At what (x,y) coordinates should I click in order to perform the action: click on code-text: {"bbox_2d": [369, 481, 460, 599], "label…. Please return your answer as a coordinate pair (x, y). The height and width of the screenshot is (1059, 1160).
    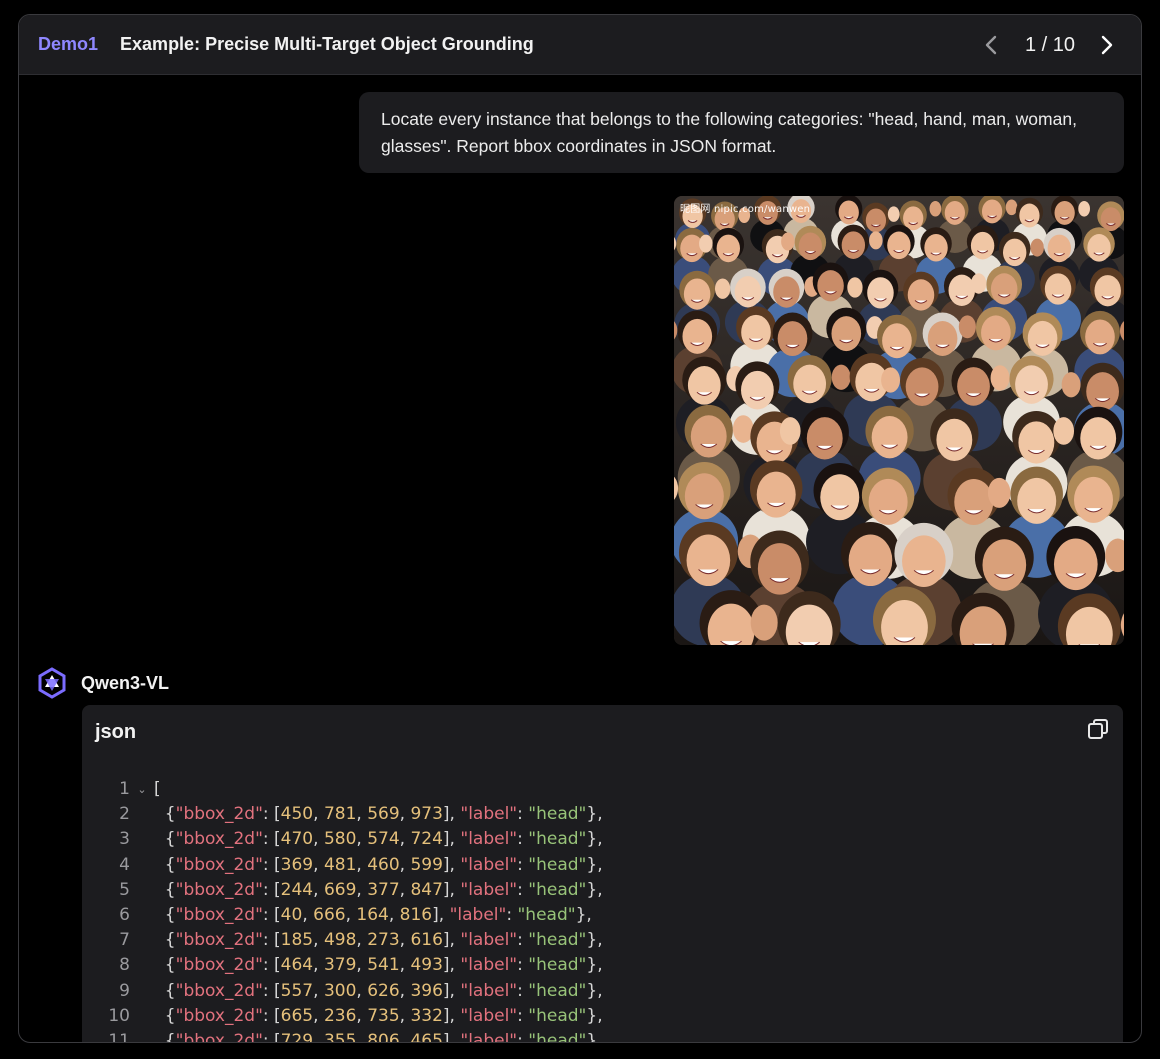
    Looking at the image, I should click on (378, 865).